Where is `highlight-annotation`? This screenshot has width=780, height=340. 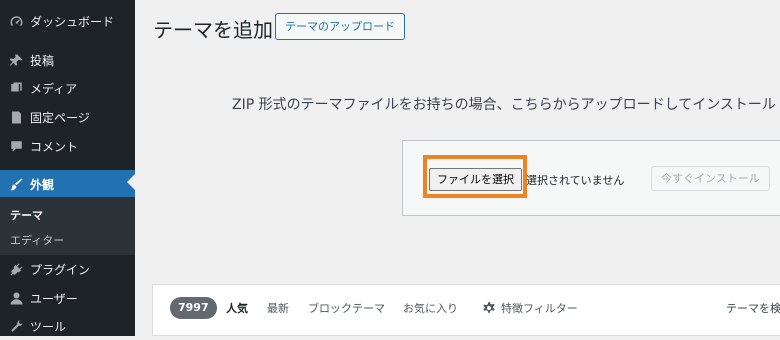 highlight-annotation is located at coordinates (475, 176).